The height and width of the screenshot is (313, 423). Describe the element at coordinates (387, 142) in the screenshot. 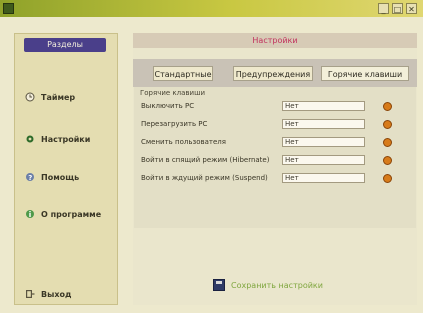

I see `hotkey-switch-user-button` at that location.